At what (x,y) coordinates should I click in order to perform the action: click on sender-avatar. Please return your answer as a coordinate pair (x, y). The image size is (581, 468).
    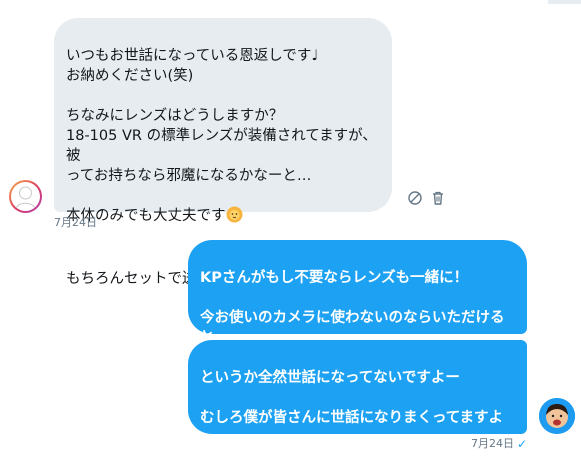
    Looking at the image, I should click on (25, 196).